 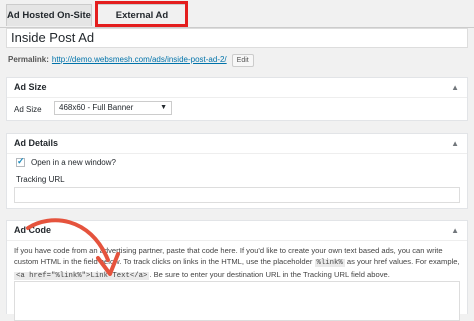 What do you see at coordinates (237, 195) in the screenshot?
I see `tracking-url-input` at bounding box center [237, 195].